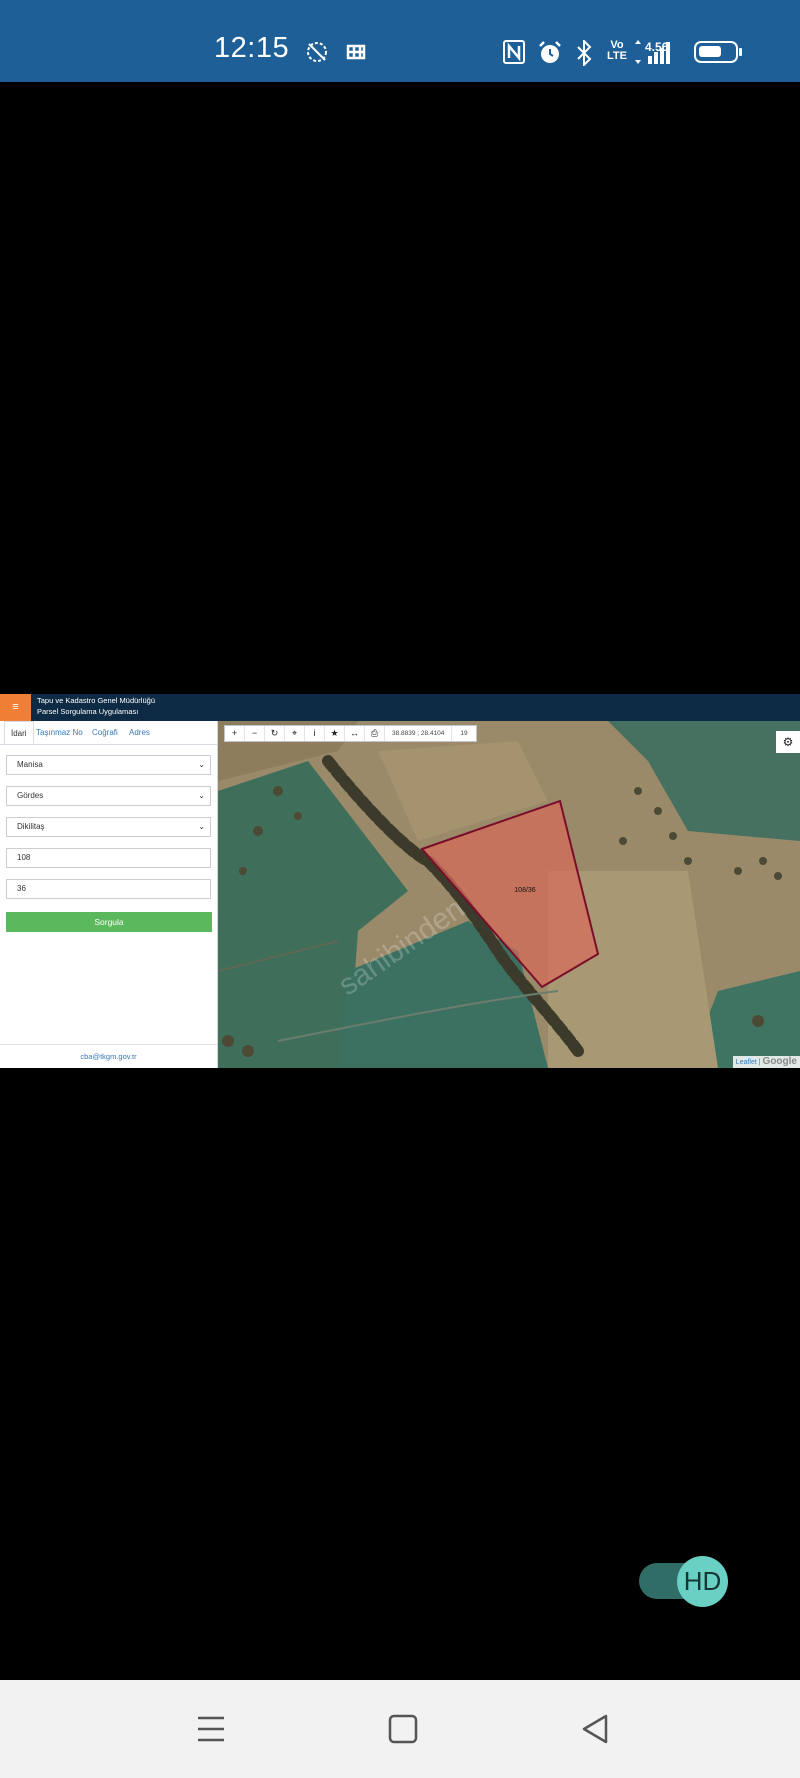 Image resolution: width=800 pixels, height=1778 pixels. Describe the element at coordinates (30, 764) in the screenshot. I see `province-select-value: Manisa` at that location.